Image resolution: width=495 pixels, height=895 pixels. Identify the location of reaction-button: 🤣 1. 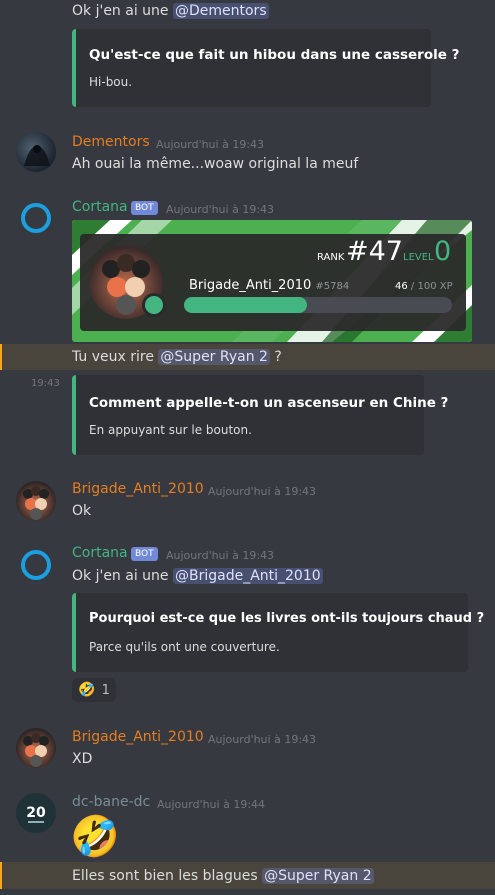
(94, 690).